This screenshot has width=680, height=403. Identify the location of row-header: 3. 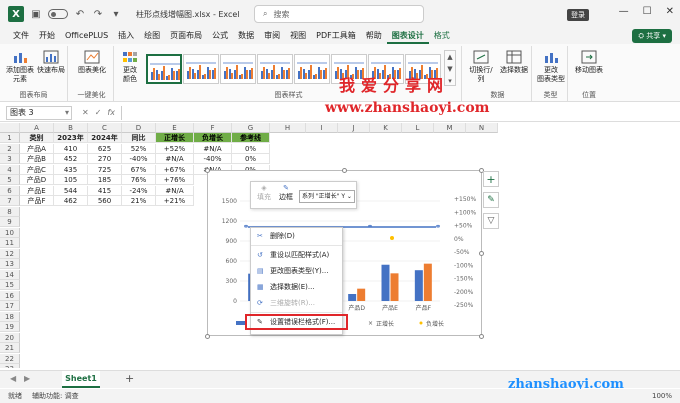
(10, 159).